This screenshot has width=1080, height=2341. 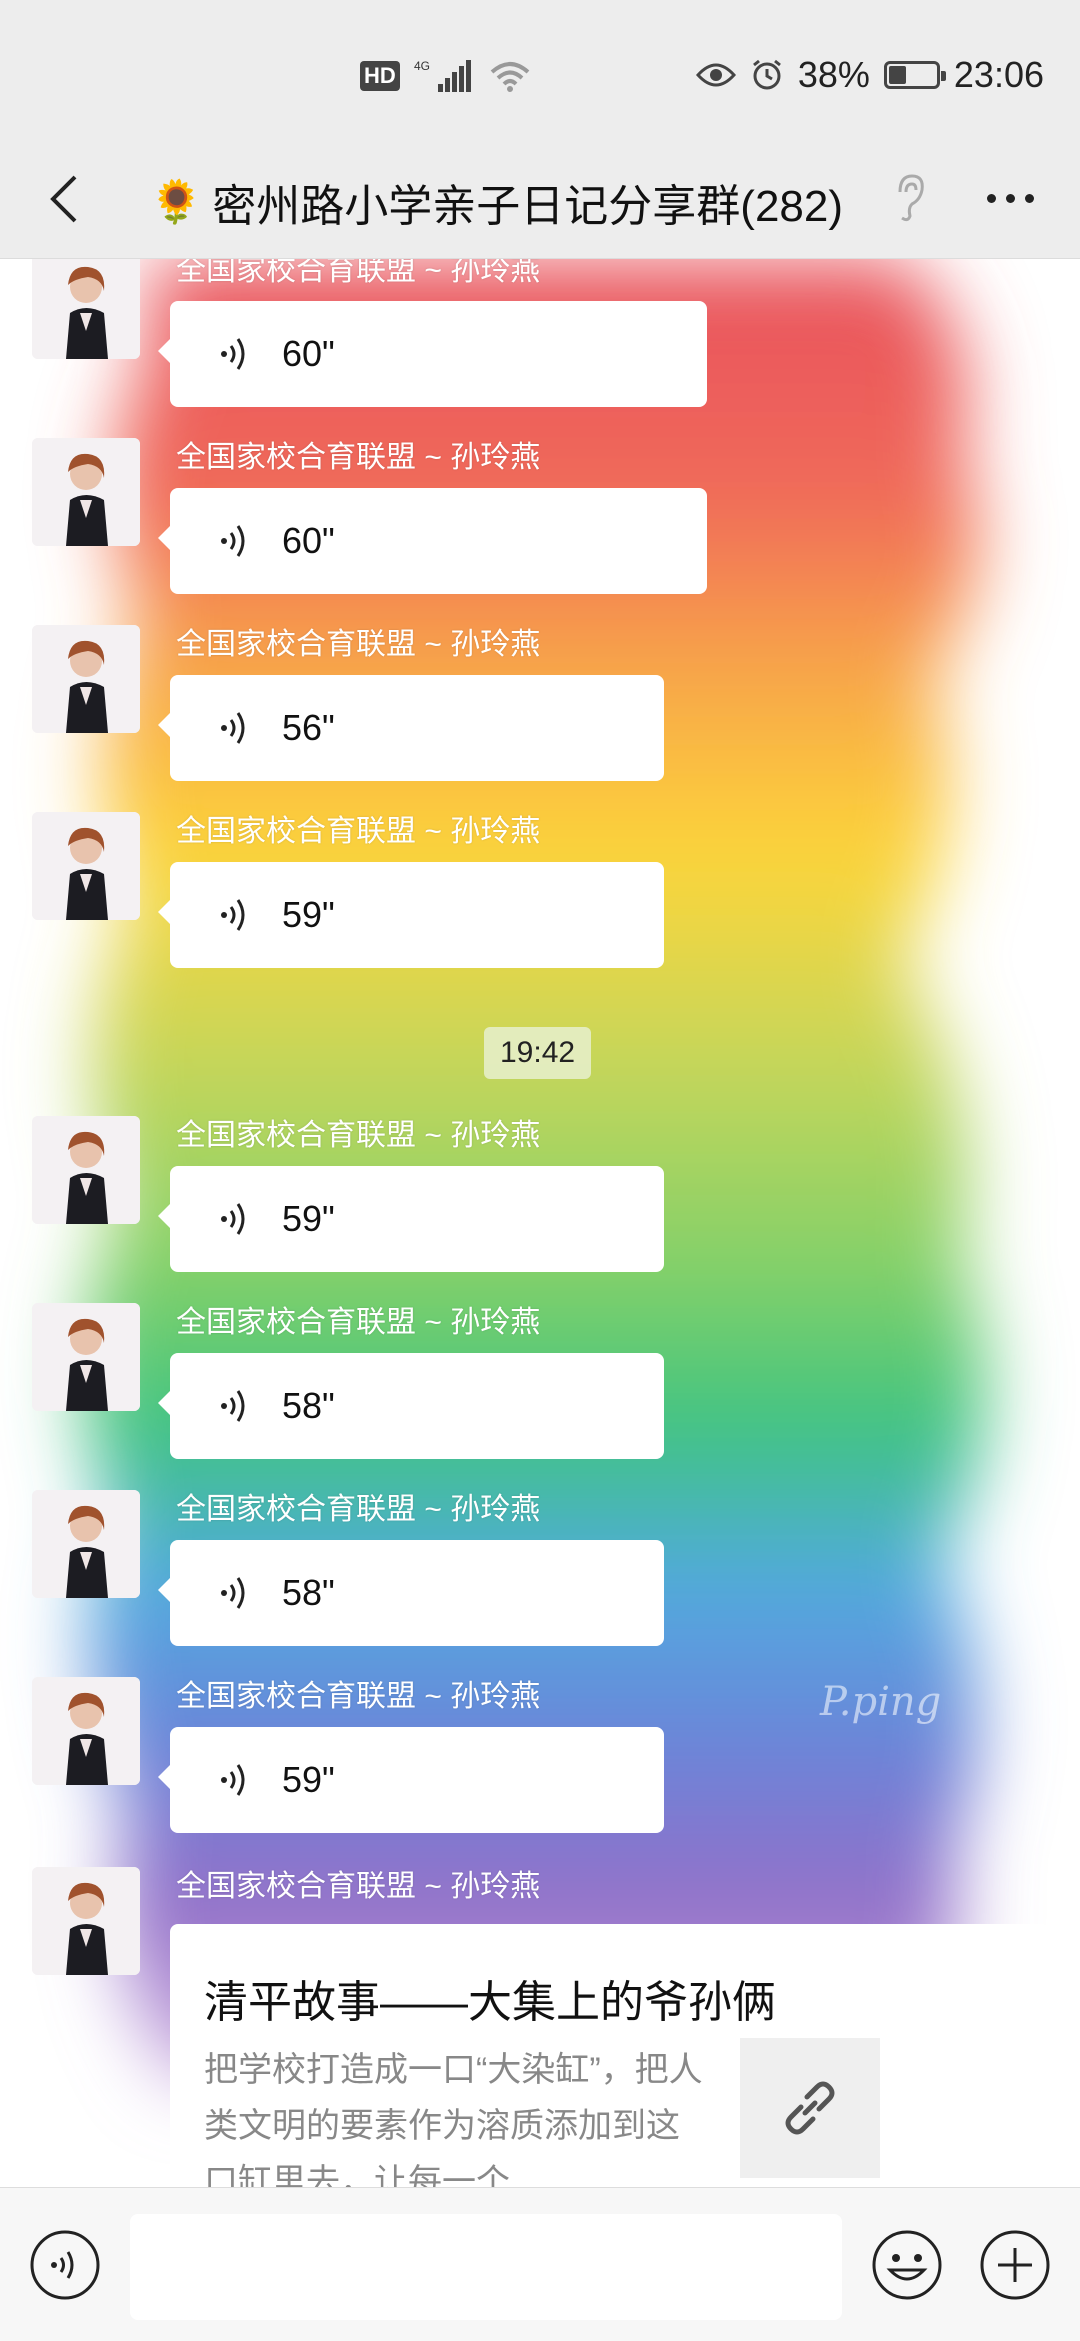 I want to click on link-thumbnail, so click(x=810, y=2108).